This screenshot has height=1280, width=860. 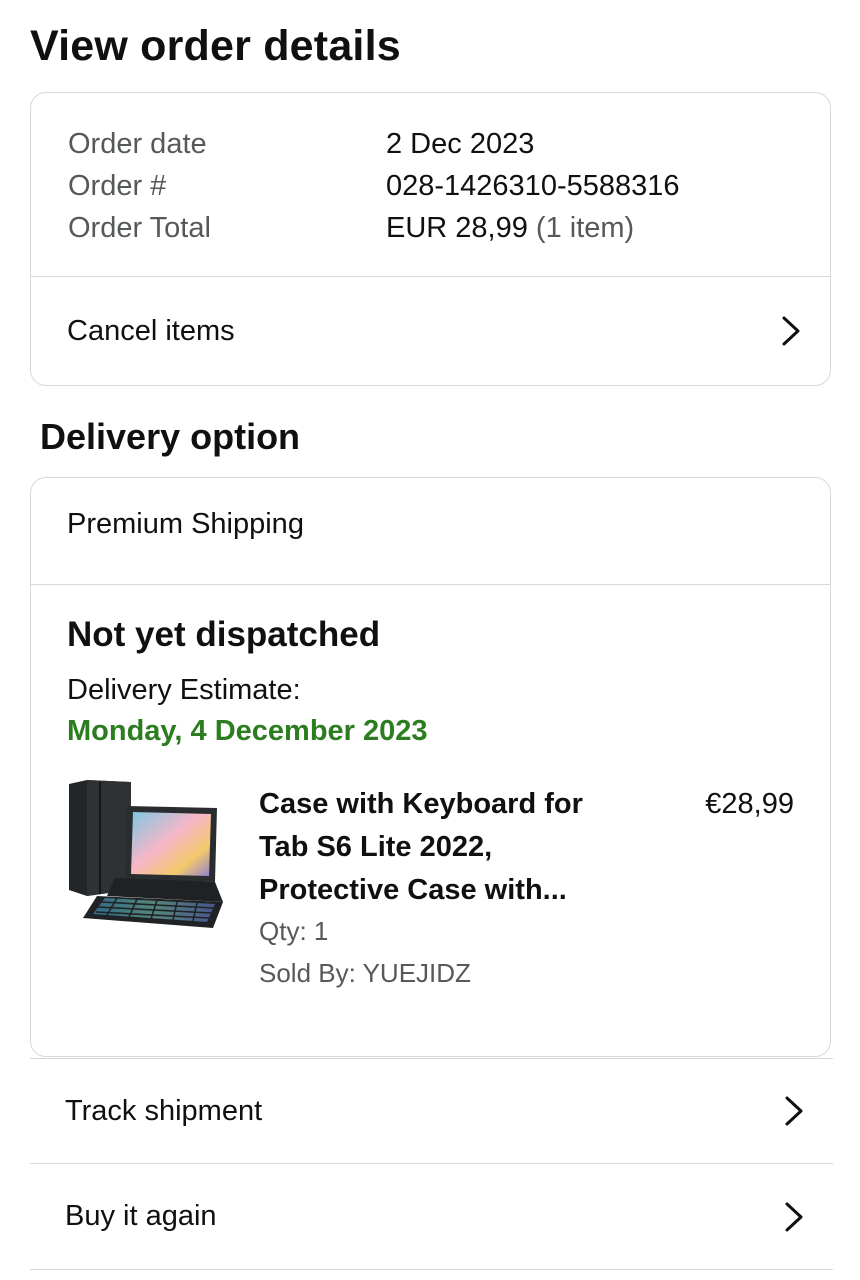 What do you see at coordinates (215, 46) in the screenshot?
I see `page-title: View order details` at bounding box center [215, 46].